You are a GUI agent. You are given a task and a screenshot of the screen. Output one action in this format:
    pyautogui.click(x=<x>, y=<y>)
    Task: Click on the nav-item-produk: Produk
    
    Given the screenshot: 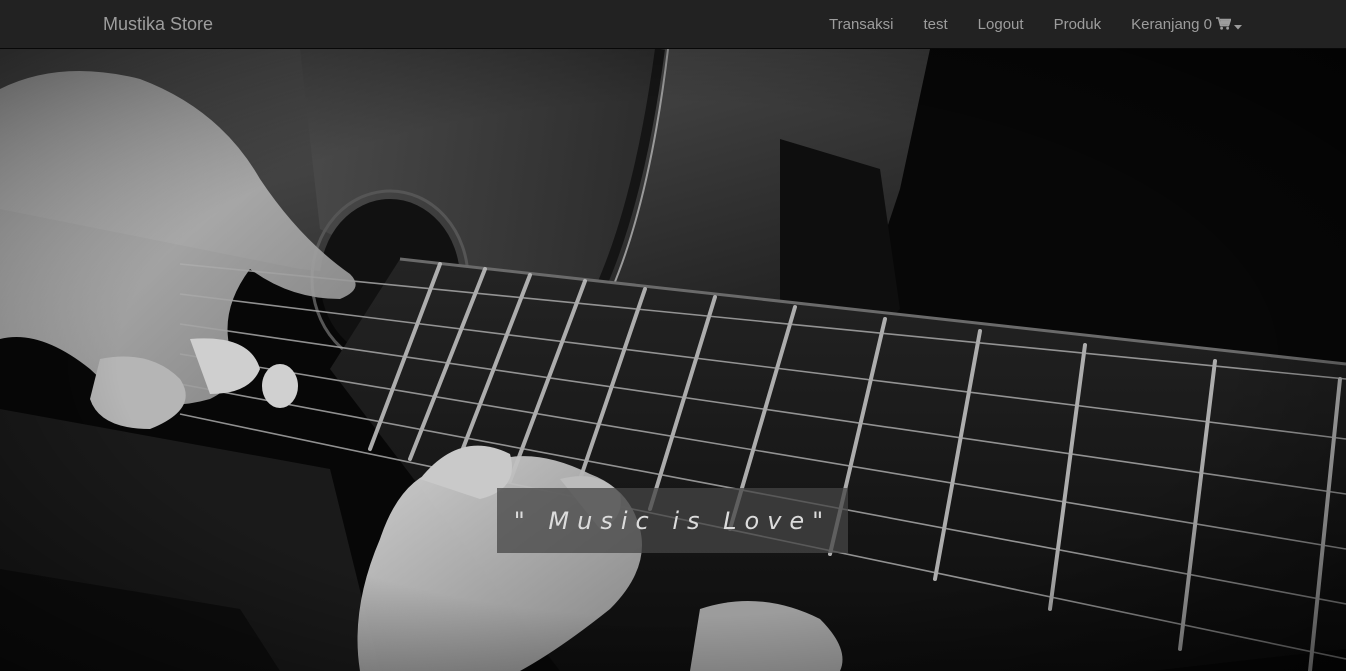 What is the action you would take?
    pyautogui.click(x=1078, y=24)
    